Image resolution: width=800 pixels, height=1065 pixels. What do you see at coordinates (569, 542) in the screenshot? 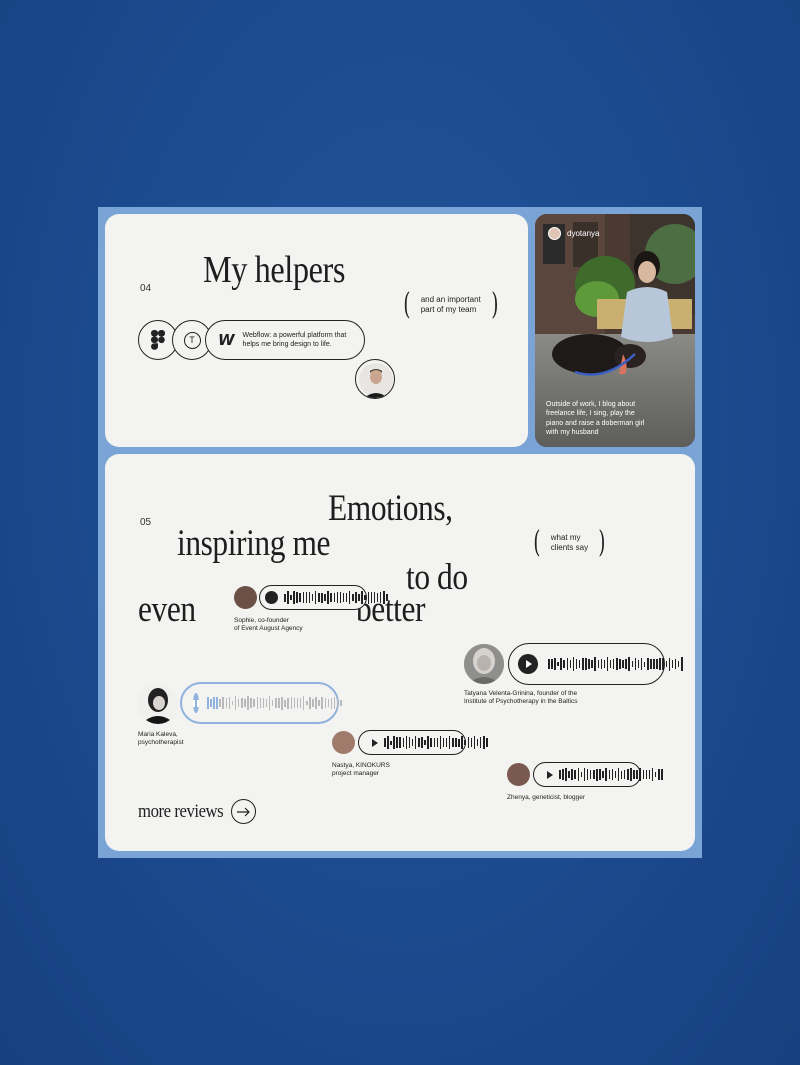
I see `reviews-note: ( what my clients say )` at bounding box center [569, 542].